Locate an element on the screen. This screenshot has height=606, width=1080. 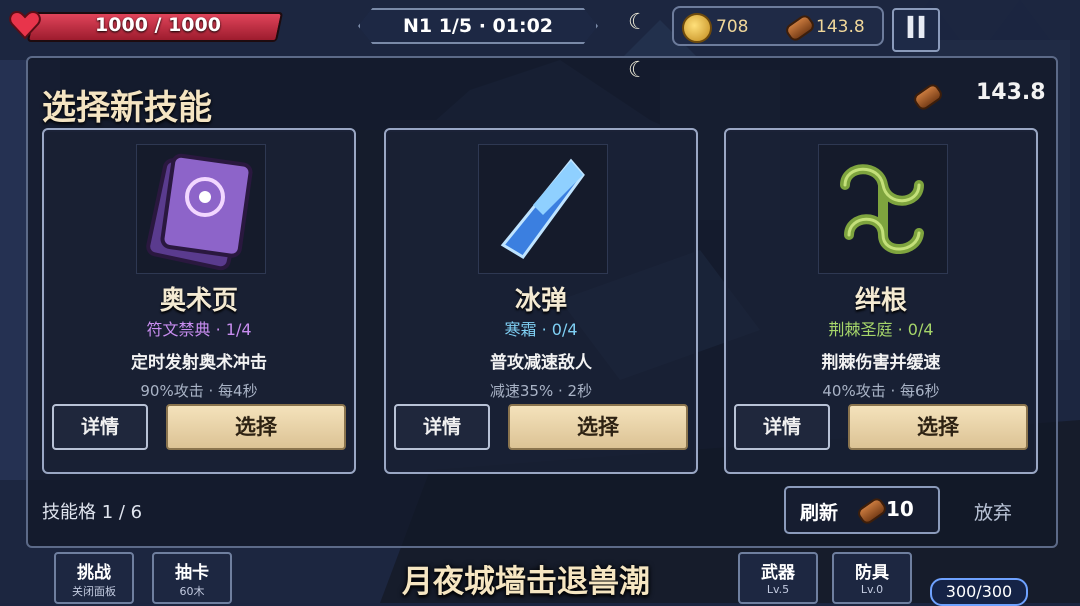
wave-timer-text: N1 1/5 · 01:02 is located at coordinates (478, 26).